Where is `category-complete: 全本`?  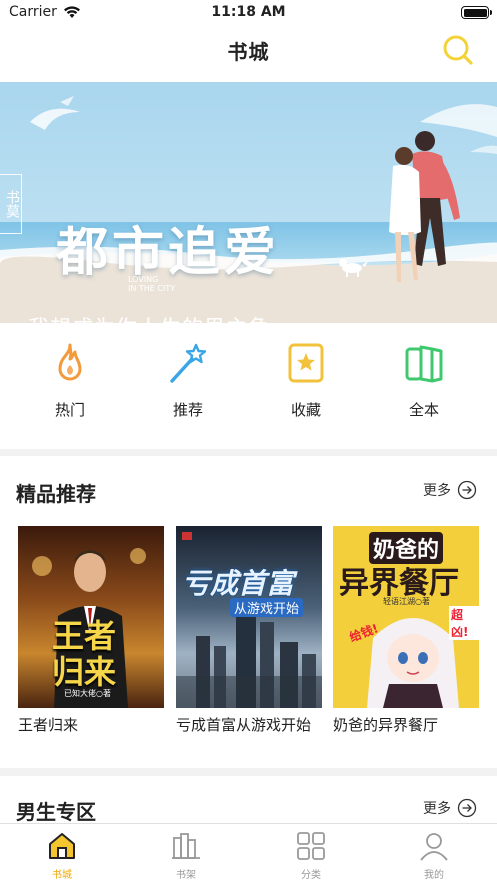 category-complete: 全本 is located at coordinates (424, 380).